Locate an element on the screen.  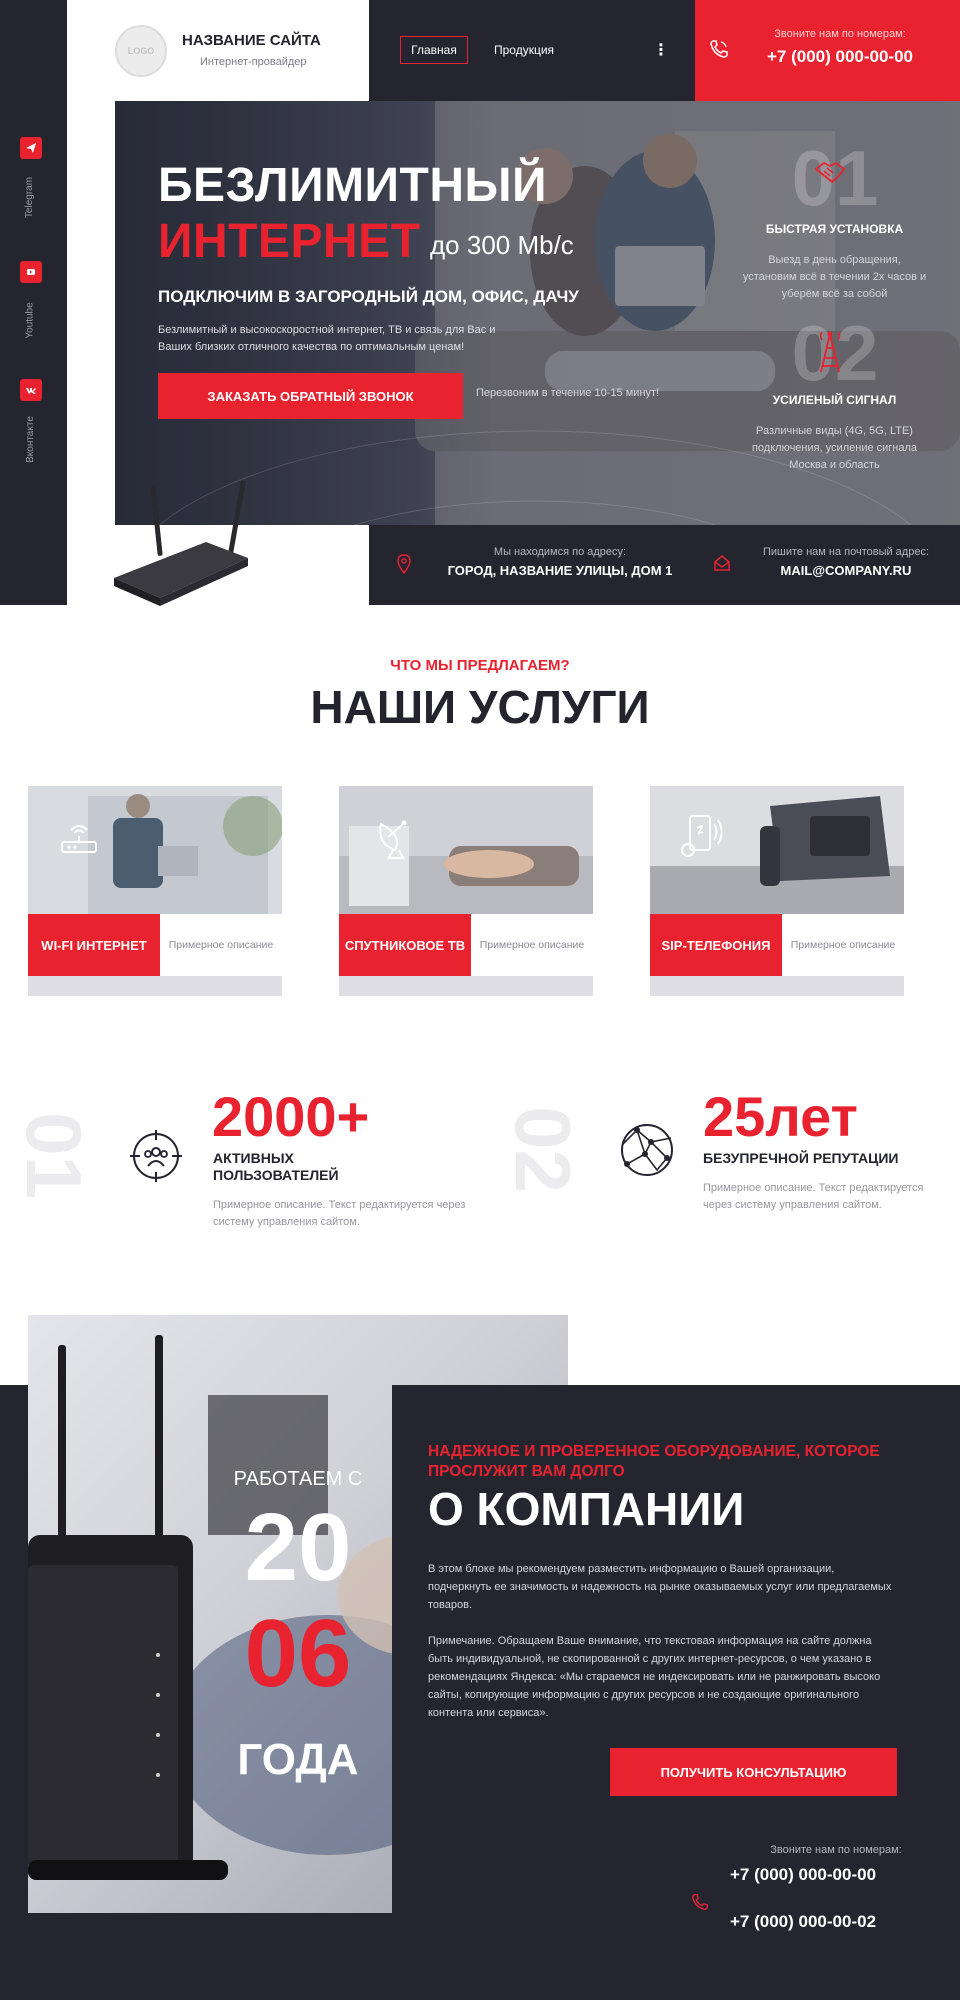
callback-note: Перезвоним в течение 10-15 минут! is located at coordinates (568, 393).